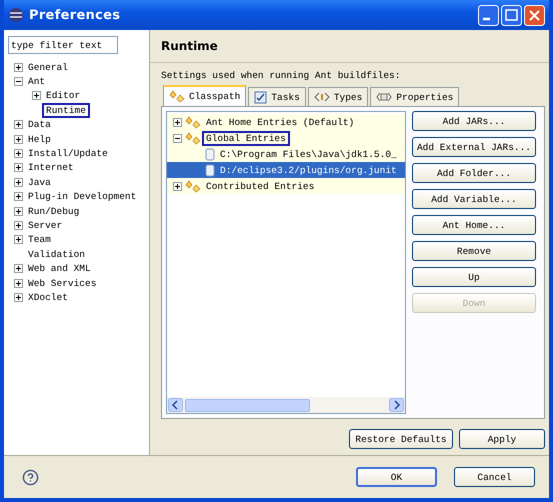  Describe the element at coordinates (39, 240) in the screenshot. I see `tree-item: Team` at that location.